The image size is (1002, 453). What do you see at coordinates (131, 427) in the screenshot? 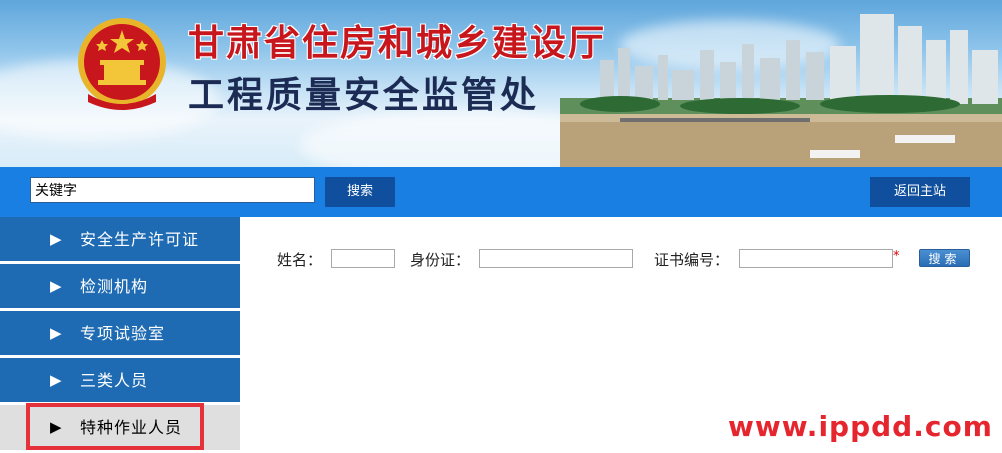
I see `sidebar-item-label: 特种作业人员` at bounding box center [131, 427].